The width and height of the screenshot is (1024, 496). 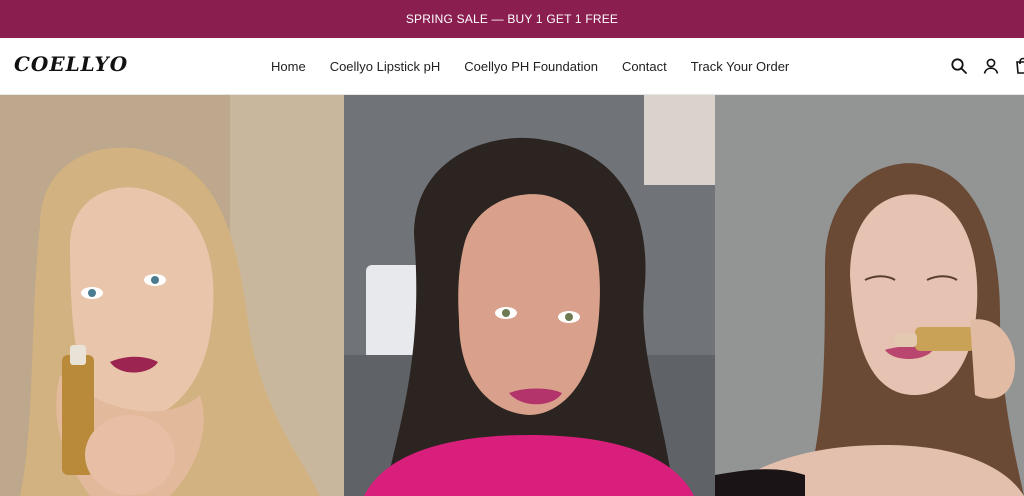 I want to click on announcement-bar: SPRING SALE — BUY 1 GET 1 FREE, so click(x=512, y=19).